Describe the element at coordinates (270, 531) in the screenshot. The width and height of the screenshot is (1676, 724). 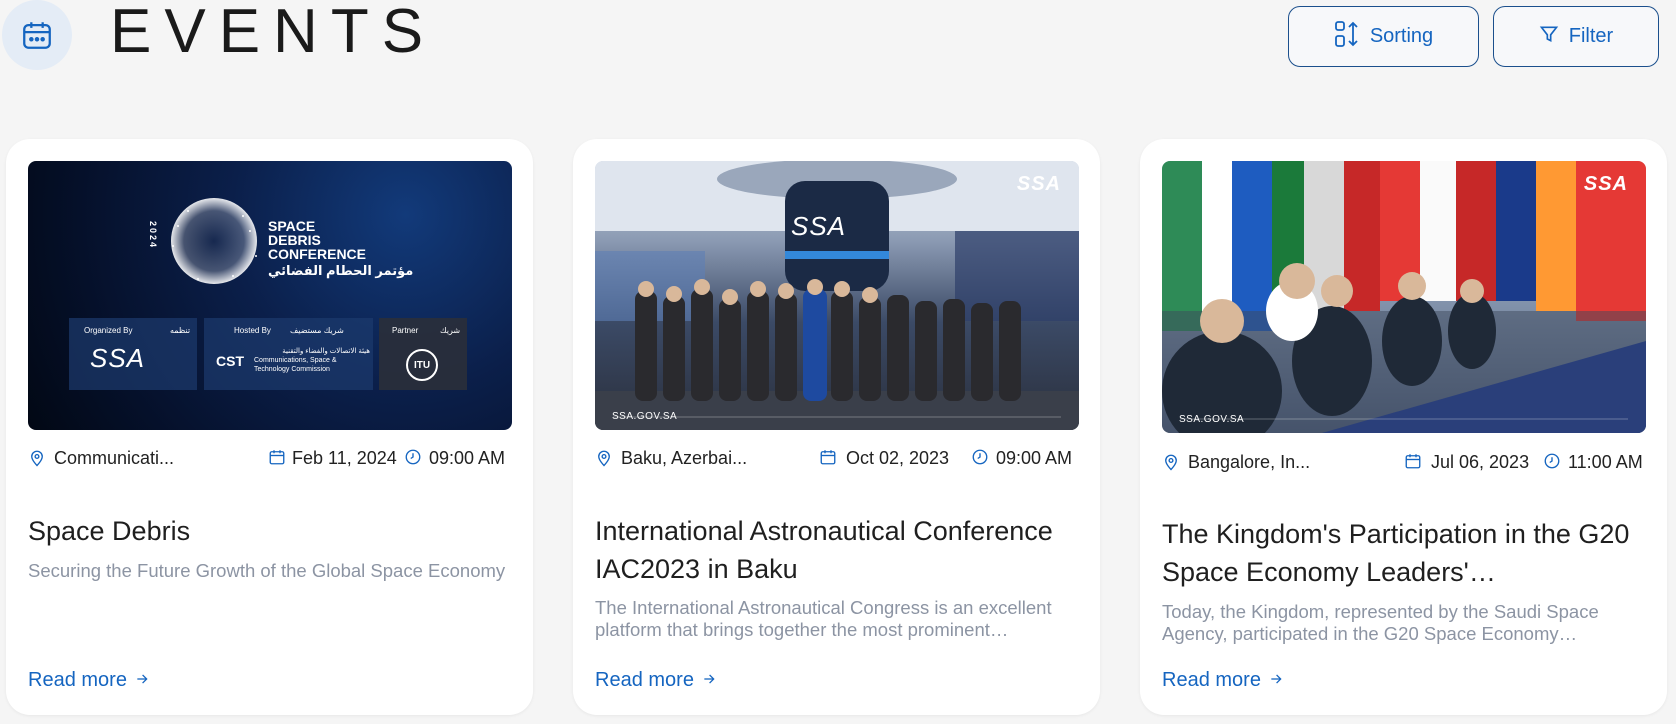
I see `event-title: Space Debris` at that location.